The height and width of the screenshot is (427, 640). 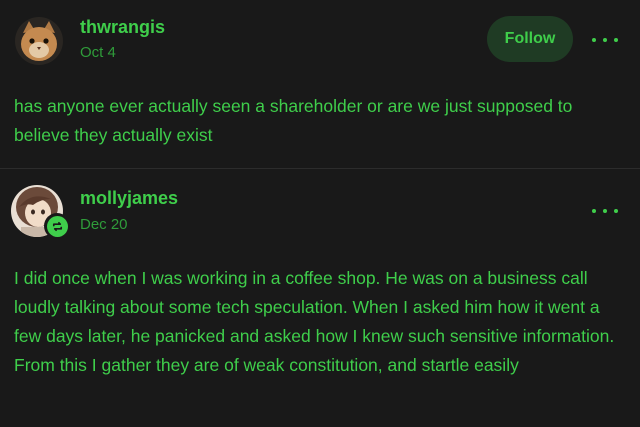 I want to click on avatar-thwrangis, so click(x=39, y=41).